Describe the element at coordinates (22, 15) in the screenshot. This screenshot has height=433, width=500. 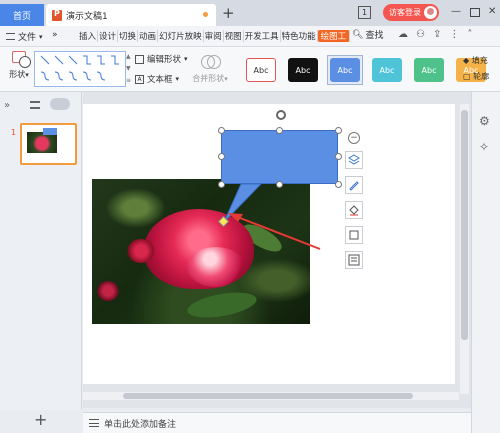
I see `home-tab: 首页` at that location.